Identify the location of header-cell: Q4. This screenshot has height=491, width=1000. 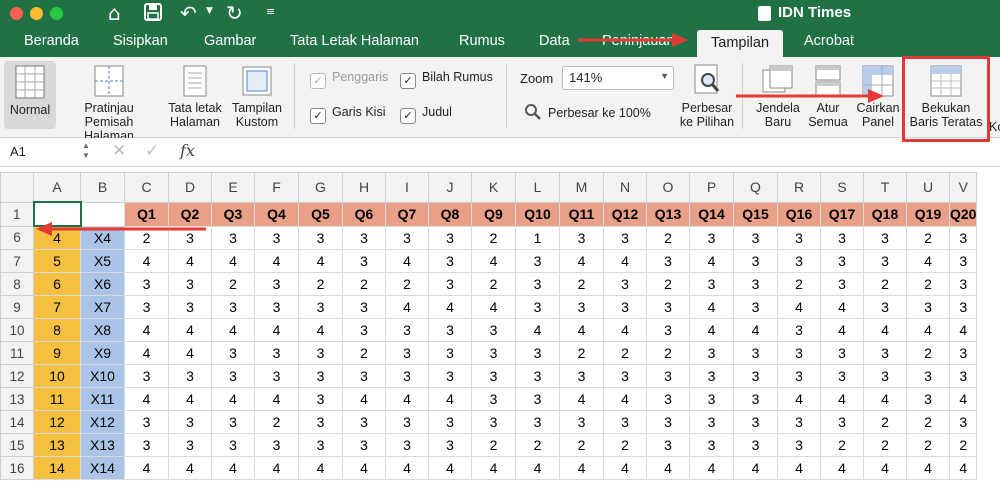
(276, 214).